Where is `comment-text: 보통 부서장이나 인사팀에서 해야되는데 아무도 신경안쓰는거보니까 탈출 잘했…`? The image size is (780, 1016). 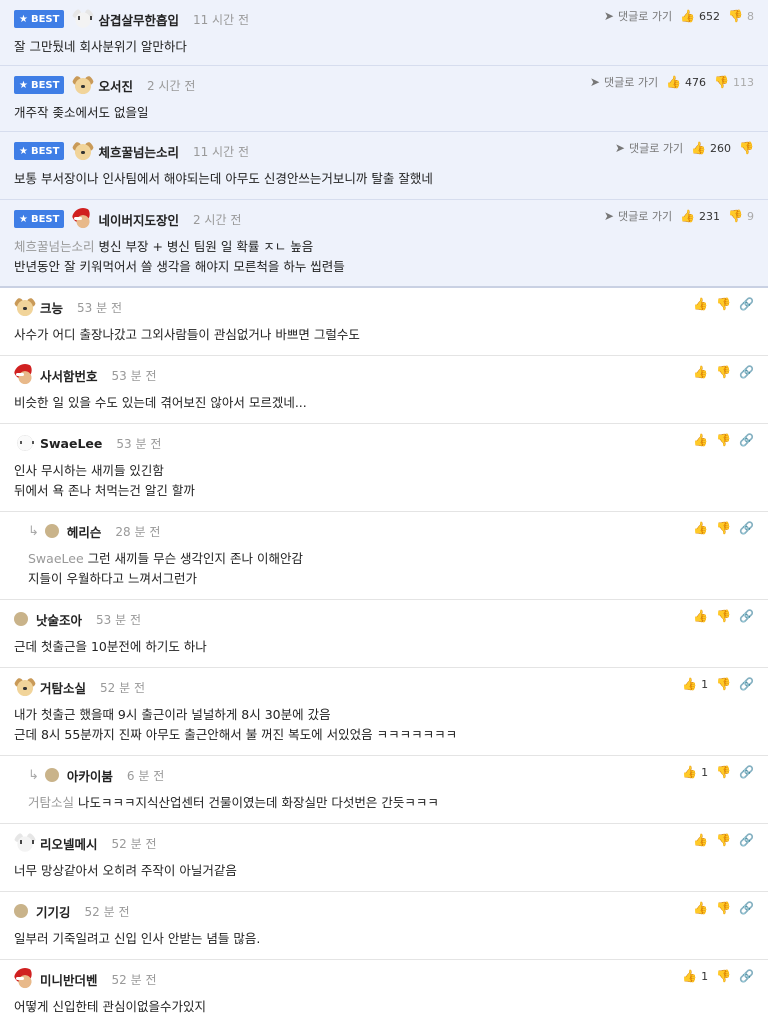
comment-text: 보통 부서장이나 인사팀에서 해야되는데 아무도 신경안쓰는거보니까 탈출 잘했… is located at coordinates (223, 178).